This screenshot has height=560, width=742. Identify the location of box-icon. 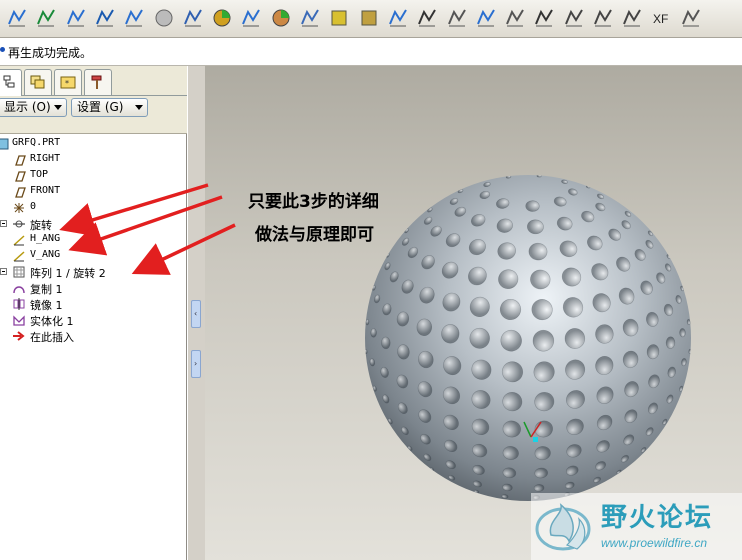
(339, 18).